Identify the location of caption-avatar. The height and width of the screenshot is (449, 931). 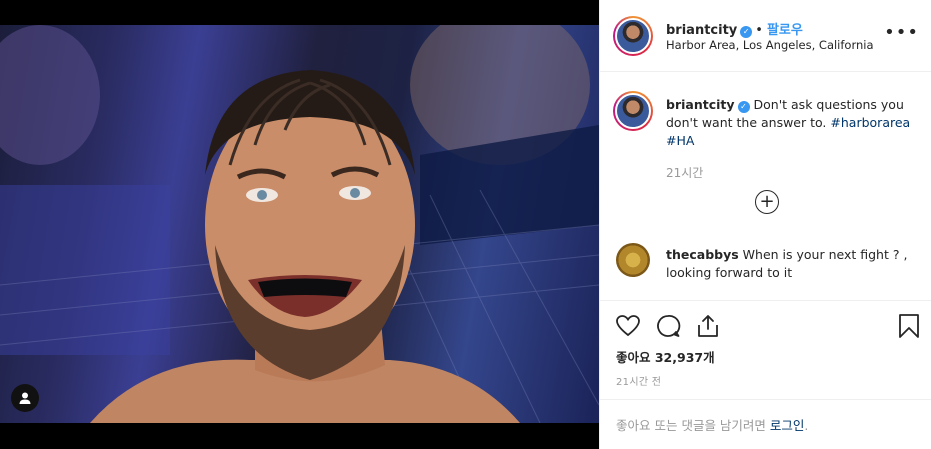
(633, 111).